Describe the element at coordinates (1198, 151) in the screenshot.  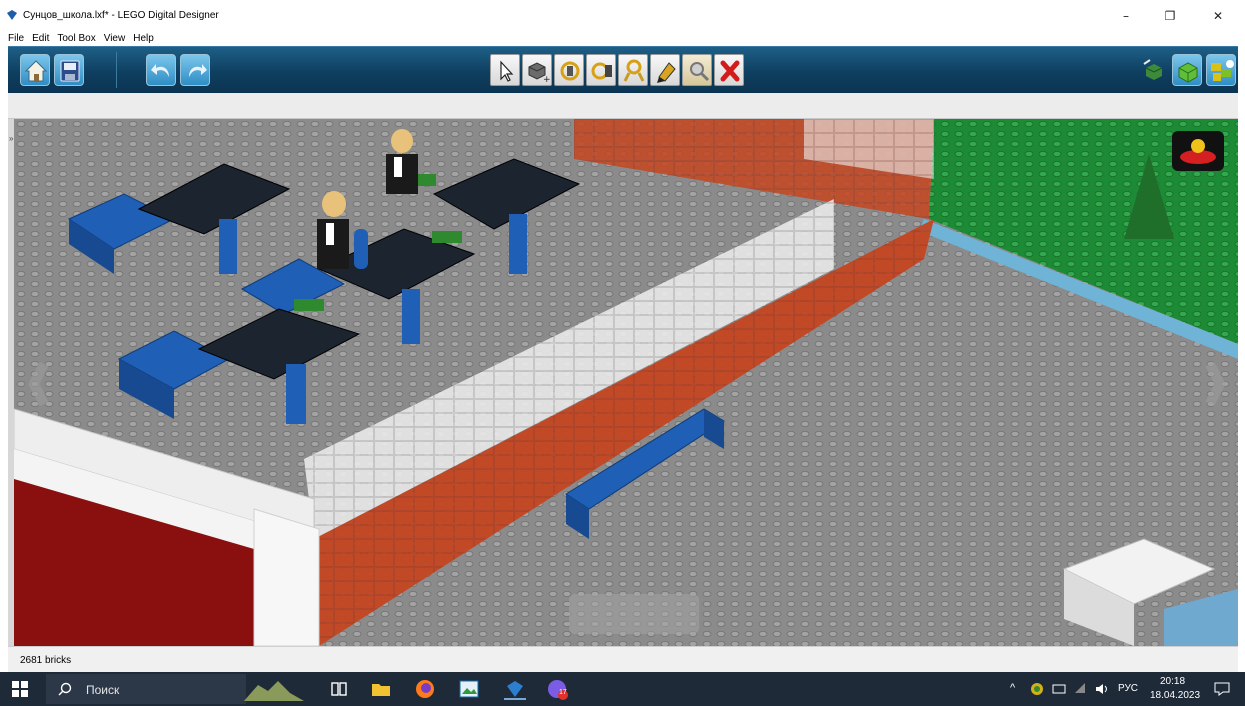
I see `minifigure-library-icon` at that location.